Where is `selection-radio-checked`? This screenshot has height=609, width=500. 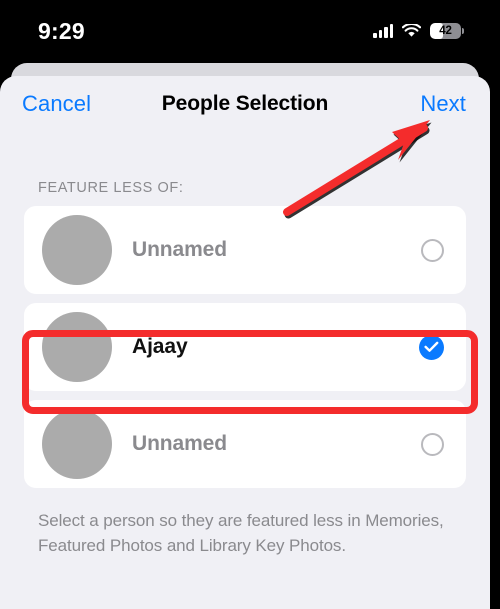
selection-radio-checked is located at coordinates (431, 347).